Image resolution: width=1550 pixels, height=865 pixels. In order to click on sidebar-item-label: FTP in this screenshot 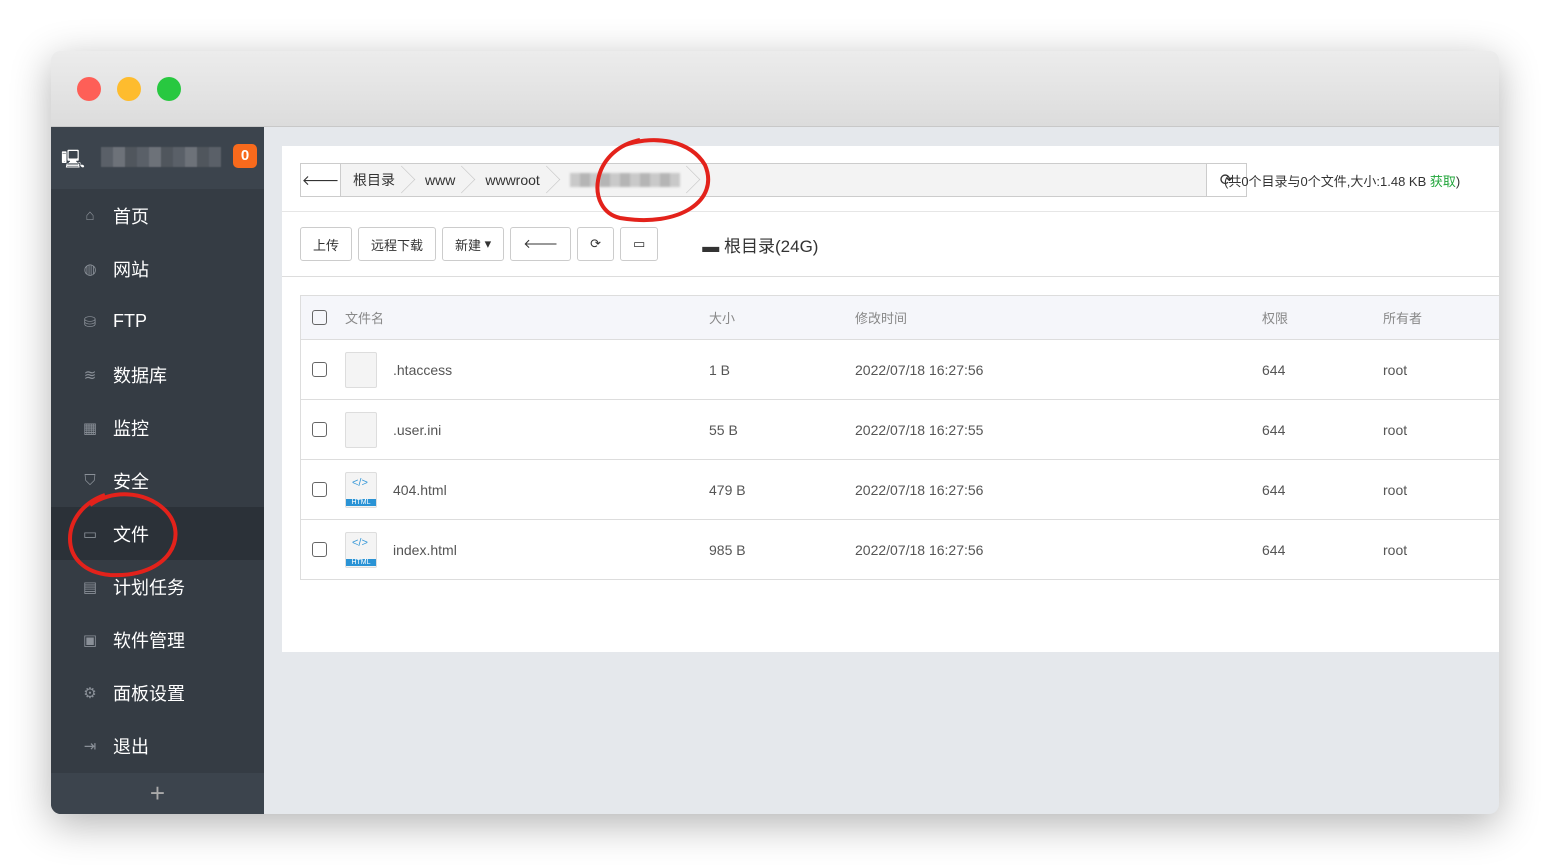, I will do `click(130, 321)`.